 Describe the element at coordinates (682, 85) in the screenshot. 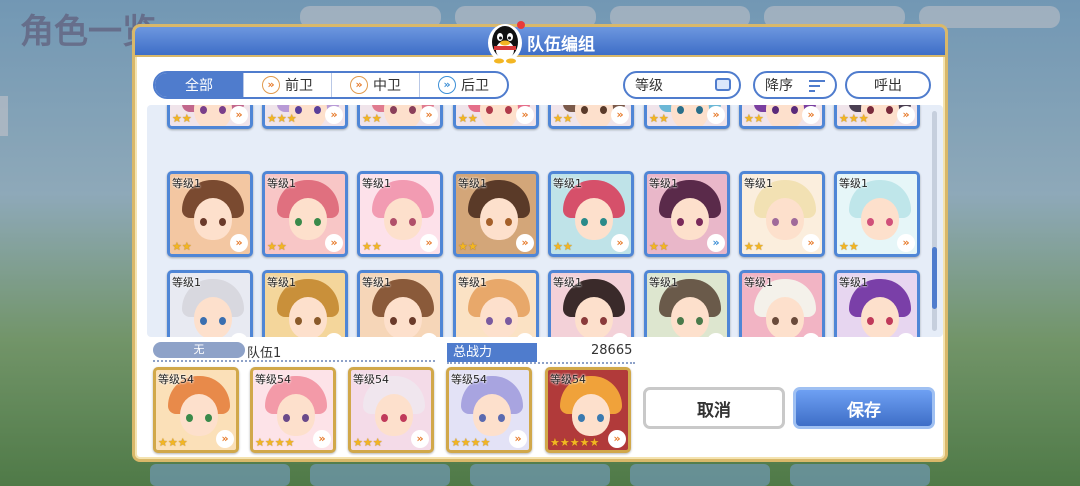

I see `sort-field-select: 等级` at that location.